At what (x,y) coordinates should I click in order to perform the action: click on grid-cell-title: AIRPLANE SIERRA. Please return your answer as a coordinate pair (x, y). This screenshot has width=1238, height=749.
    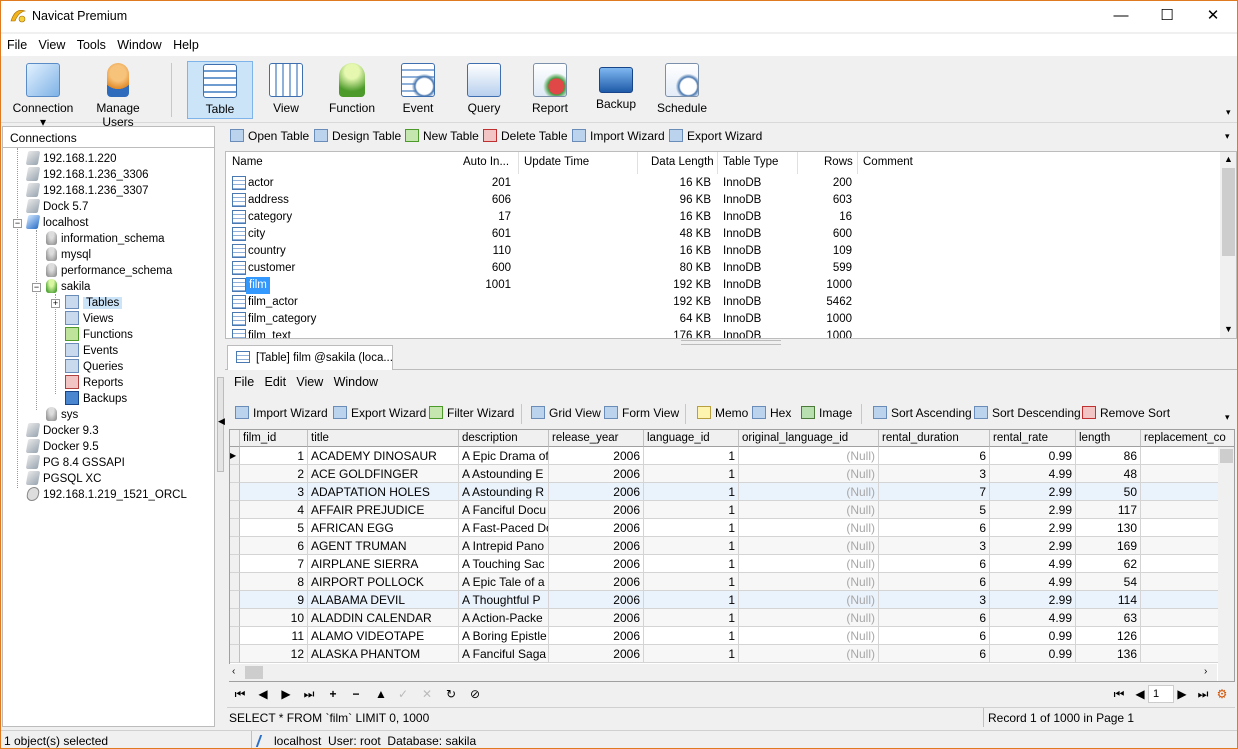
    Looking at the image, I should click on (383, 564).